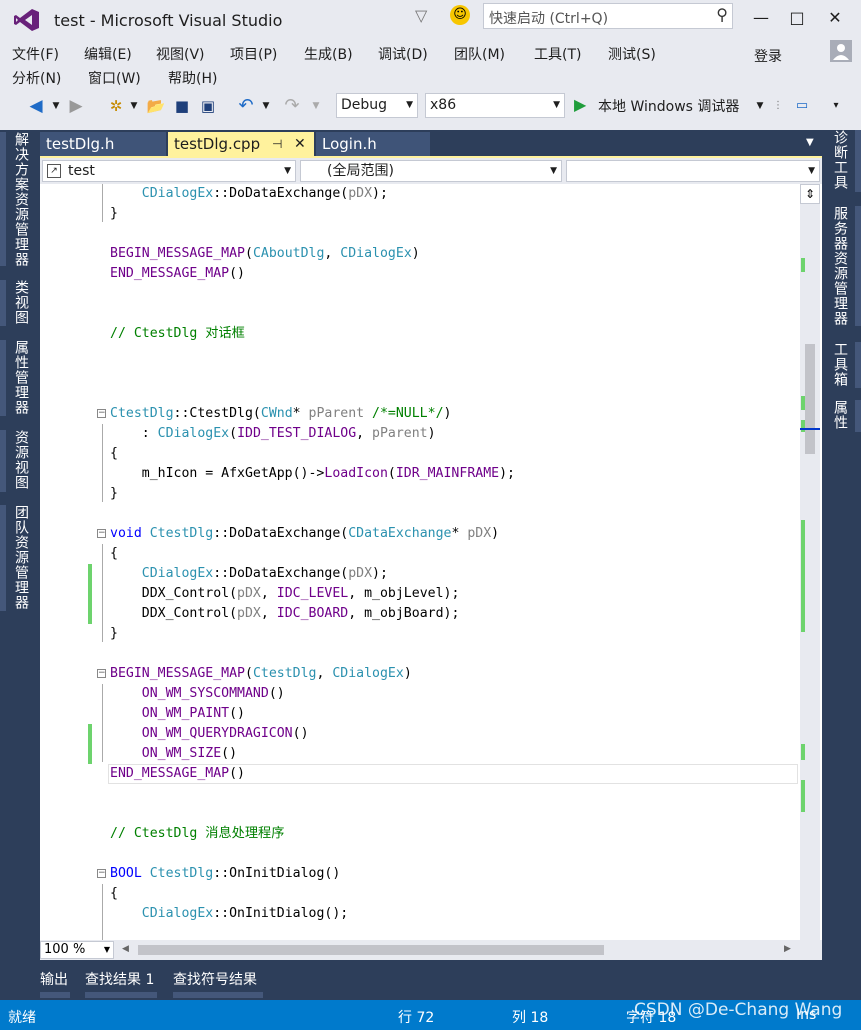  Describe the element at coordinates (169, 171) in the screenshot. I see `project-select: ↗ test ▼` at that location.